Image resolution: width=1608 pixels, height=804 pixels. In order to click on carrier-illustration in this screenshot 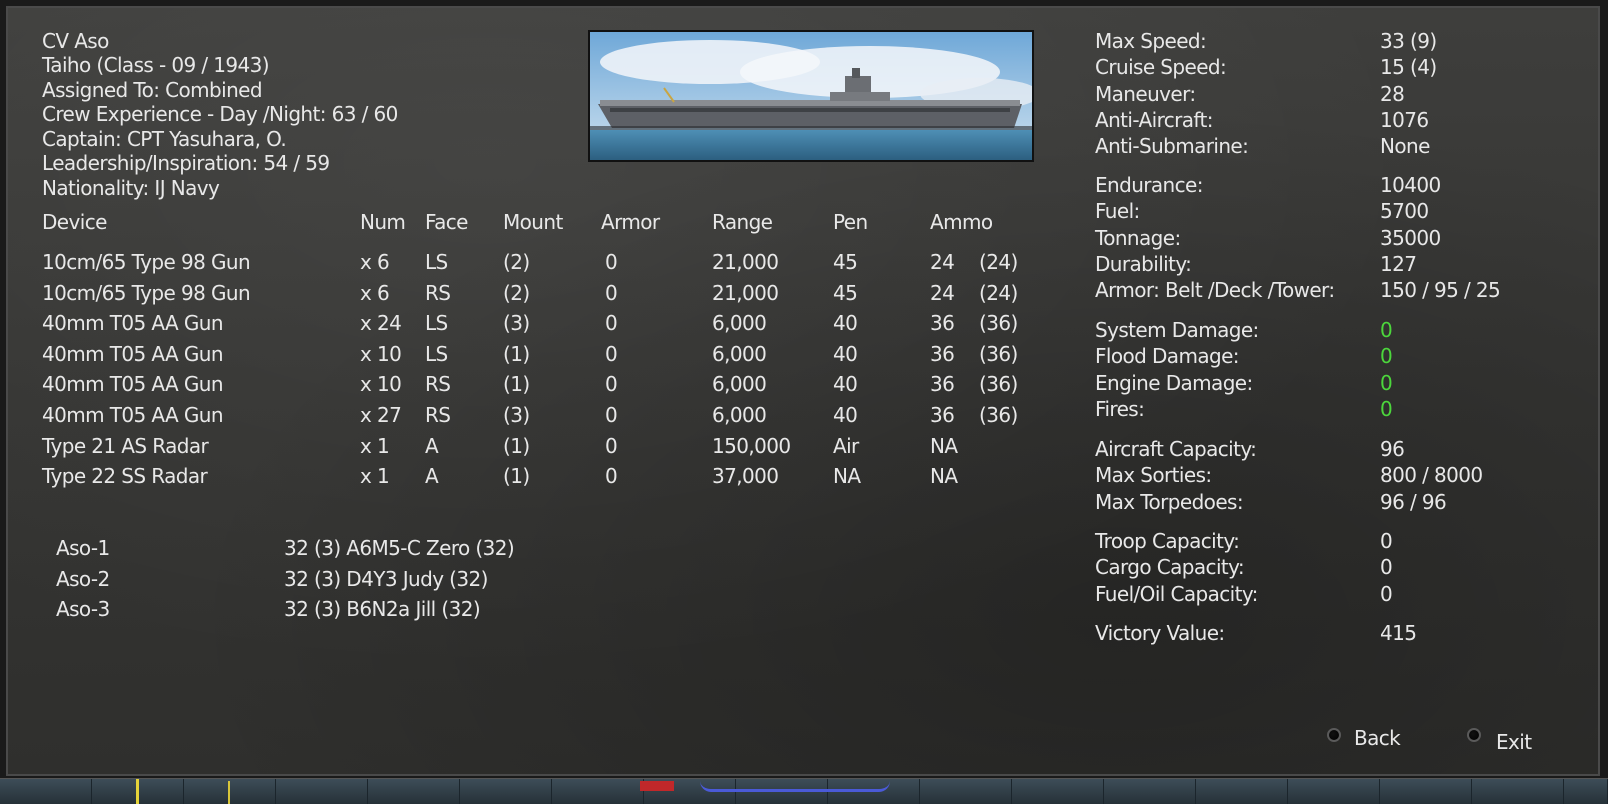, I will do `click(811, 96)`.